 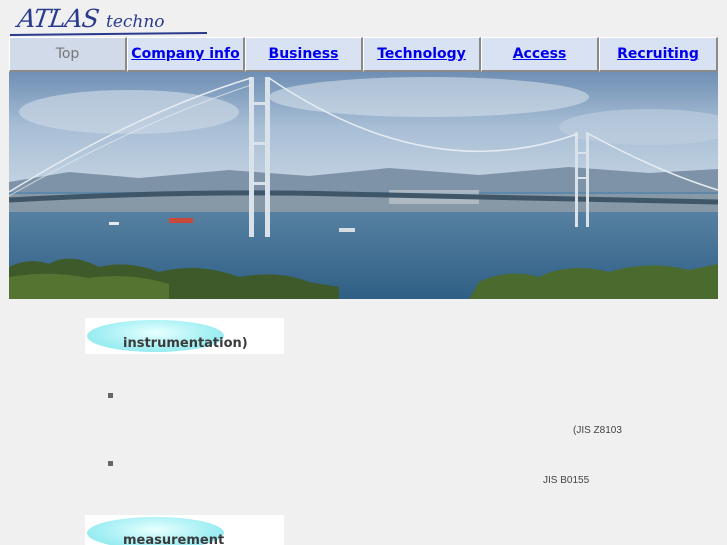 I want to click on logo-brand: ATLAS, so click(x=58, y=18).